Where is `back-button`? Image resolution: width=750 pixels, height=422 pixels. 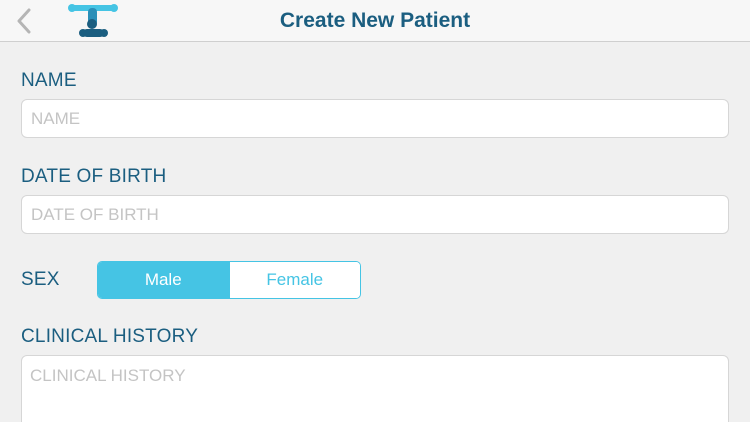 back-button is located at coordinates (24, 21).